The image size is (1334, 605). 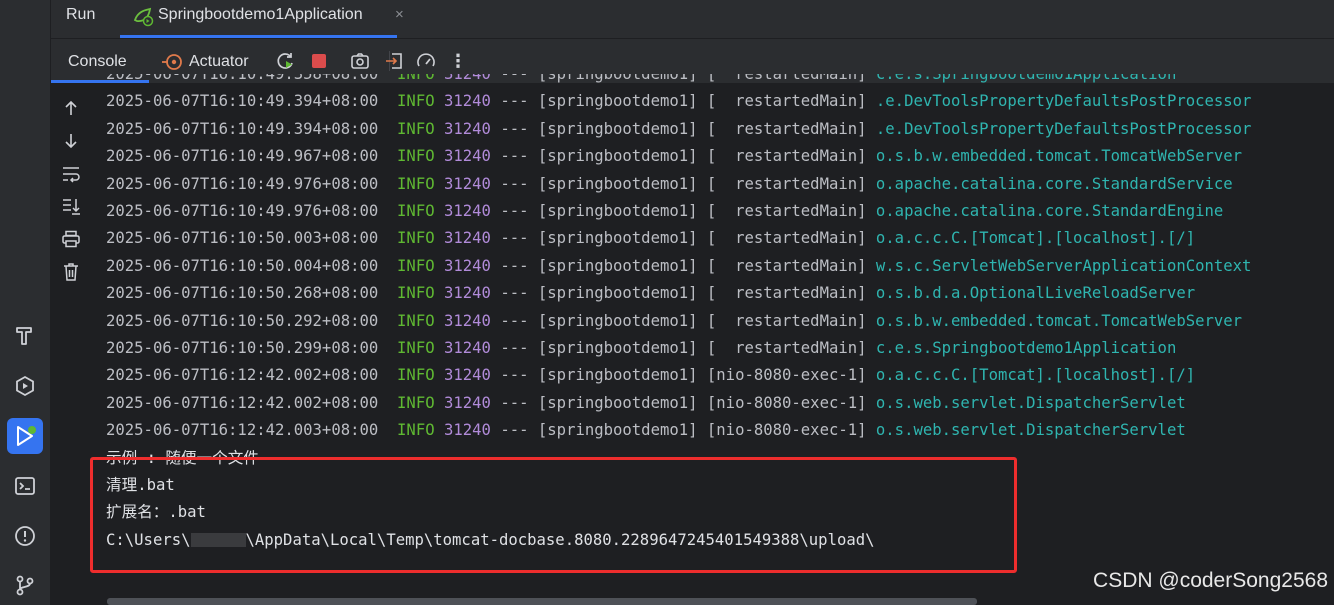 What do you see at coordinates (25, 336) in the screenshot?
I see `build-icon` at bounding box center [25, 336].